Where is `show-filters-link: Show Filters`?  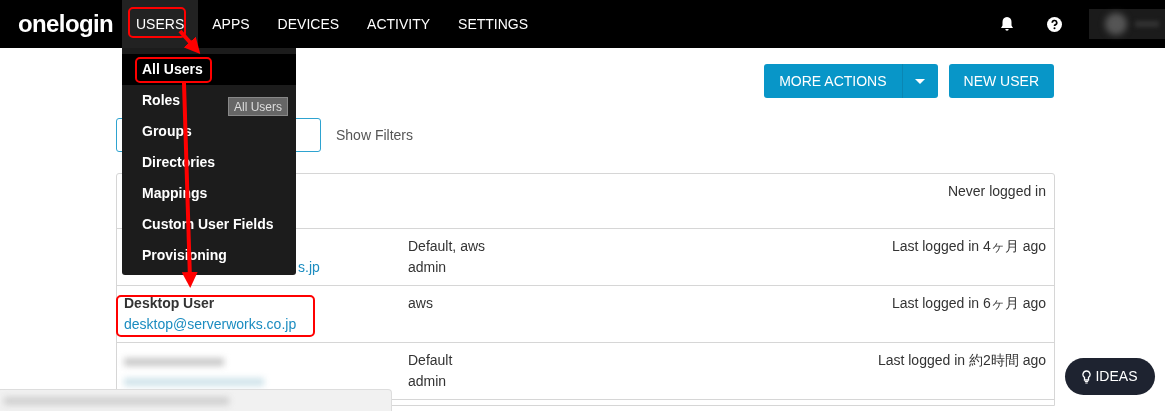 show-filters-link: Show Filters is located at coordinates (375, 135).